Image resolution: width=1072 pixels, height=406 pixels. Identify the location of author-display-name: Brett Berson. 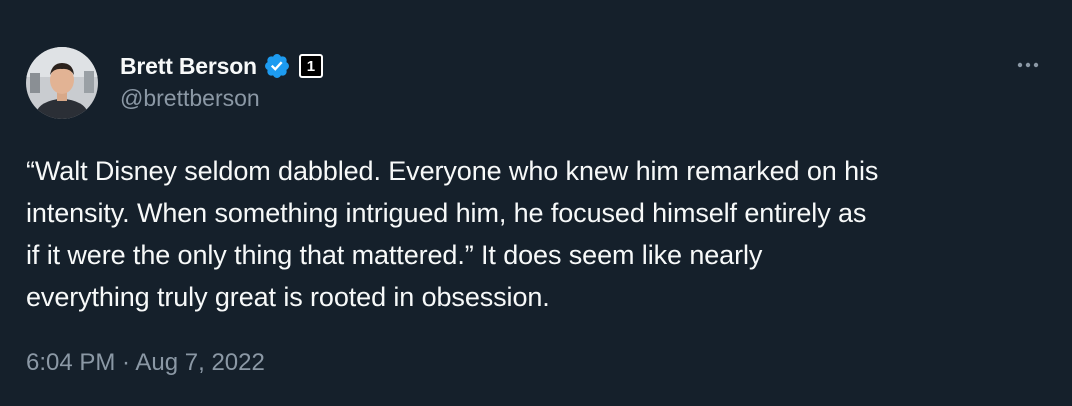
(188, 66).